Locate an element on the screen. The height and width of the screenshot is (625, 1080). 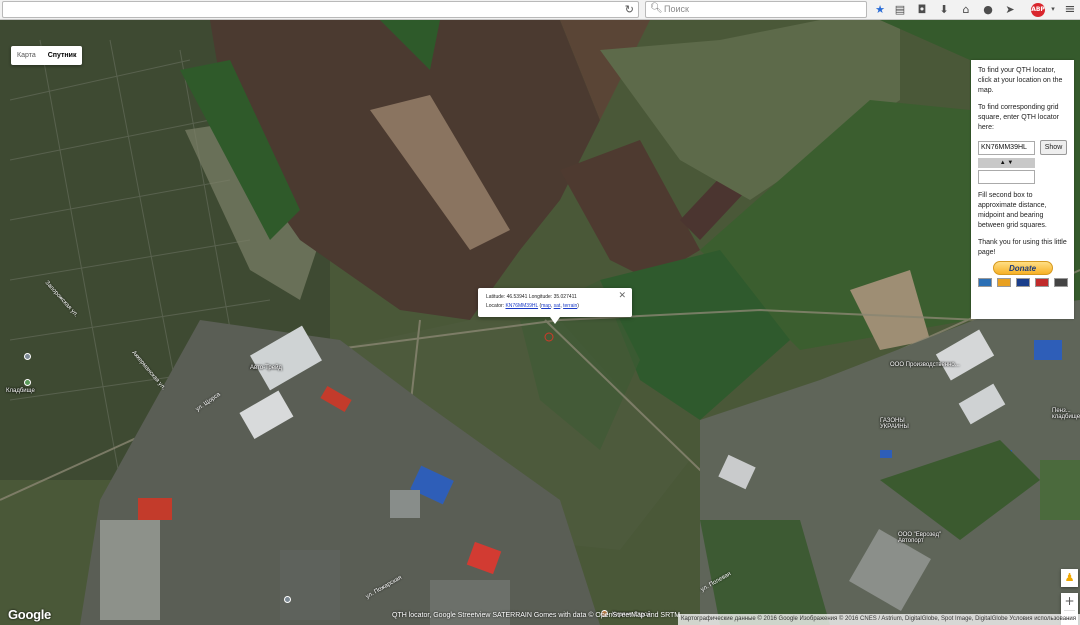
download-icon: ⬇ is located at coordinates (944, 9).